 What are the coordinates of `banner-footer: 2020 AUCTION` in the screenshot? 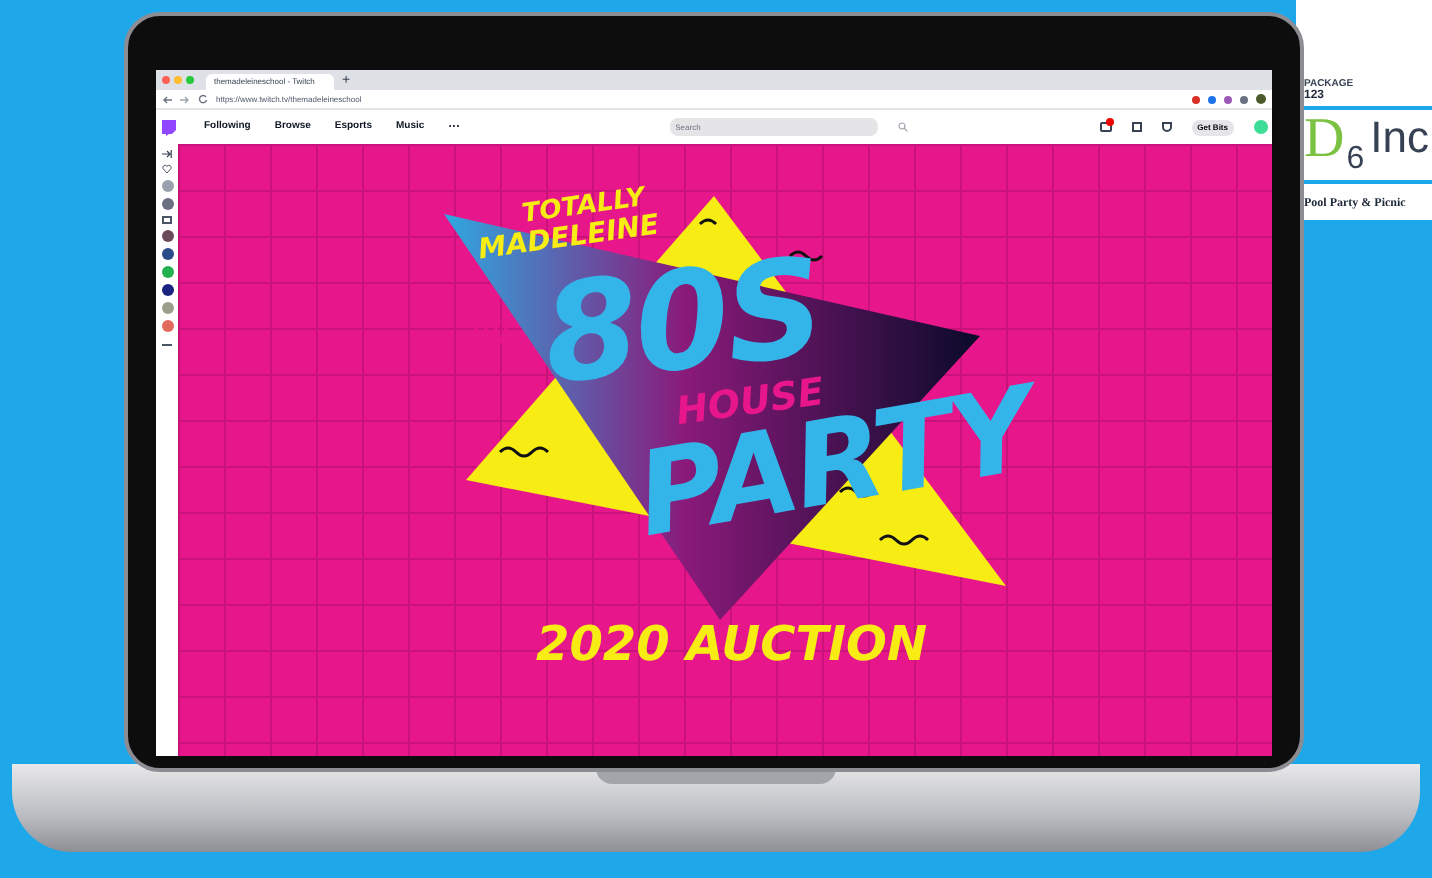 It's located at (732, 644).